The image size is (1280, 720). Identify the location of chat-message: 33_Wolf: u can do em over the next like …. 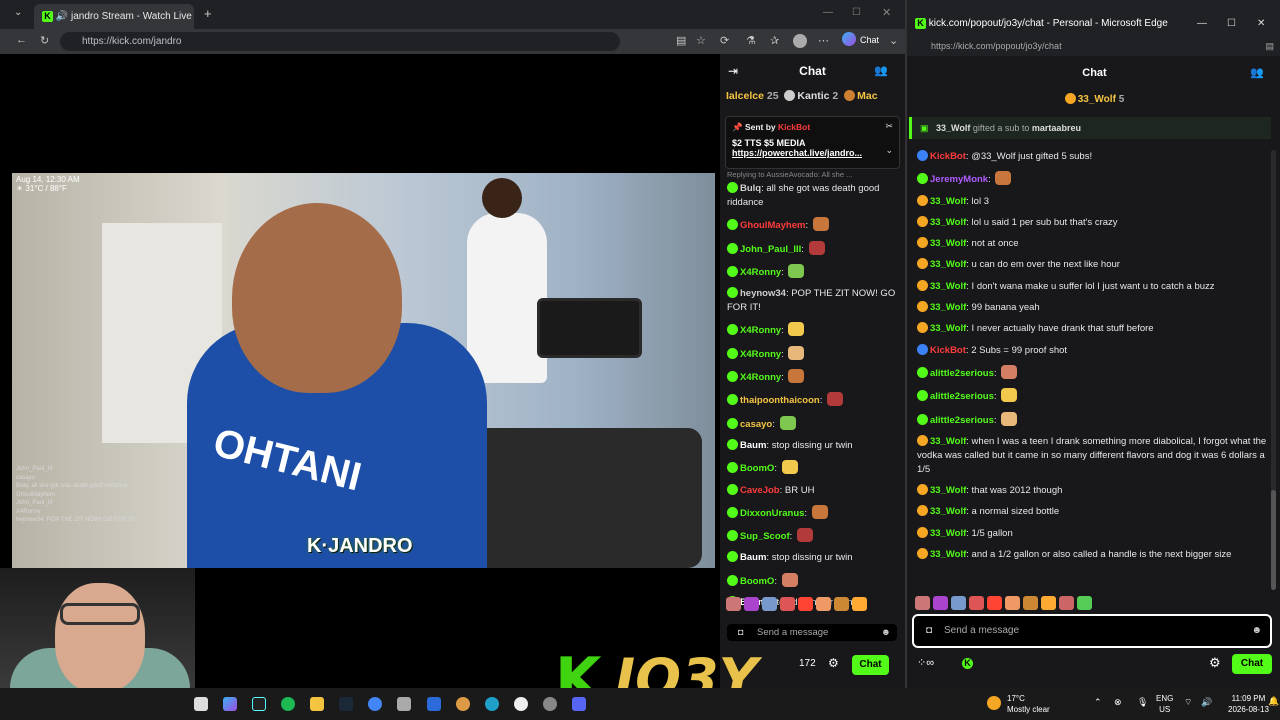
(1092, 265).